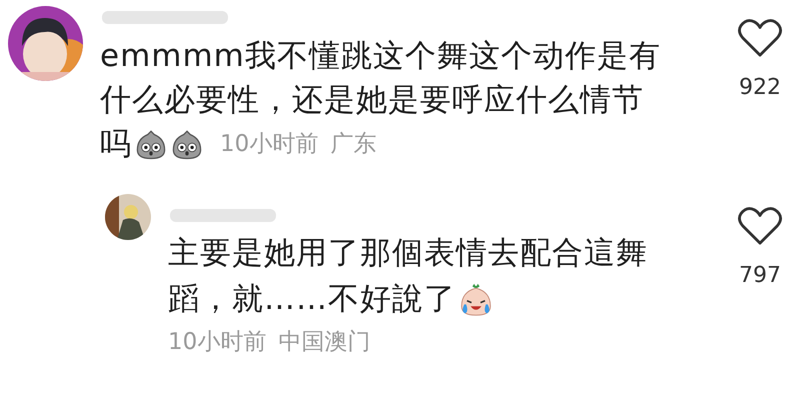 This screenshot has height=409, width=800. What do you see at coordinates (372, 100) in the screenshot?
I see `comment-text-line: 什么必要性，还是她是要呼应什么情节` at bounding box center [372, 100].